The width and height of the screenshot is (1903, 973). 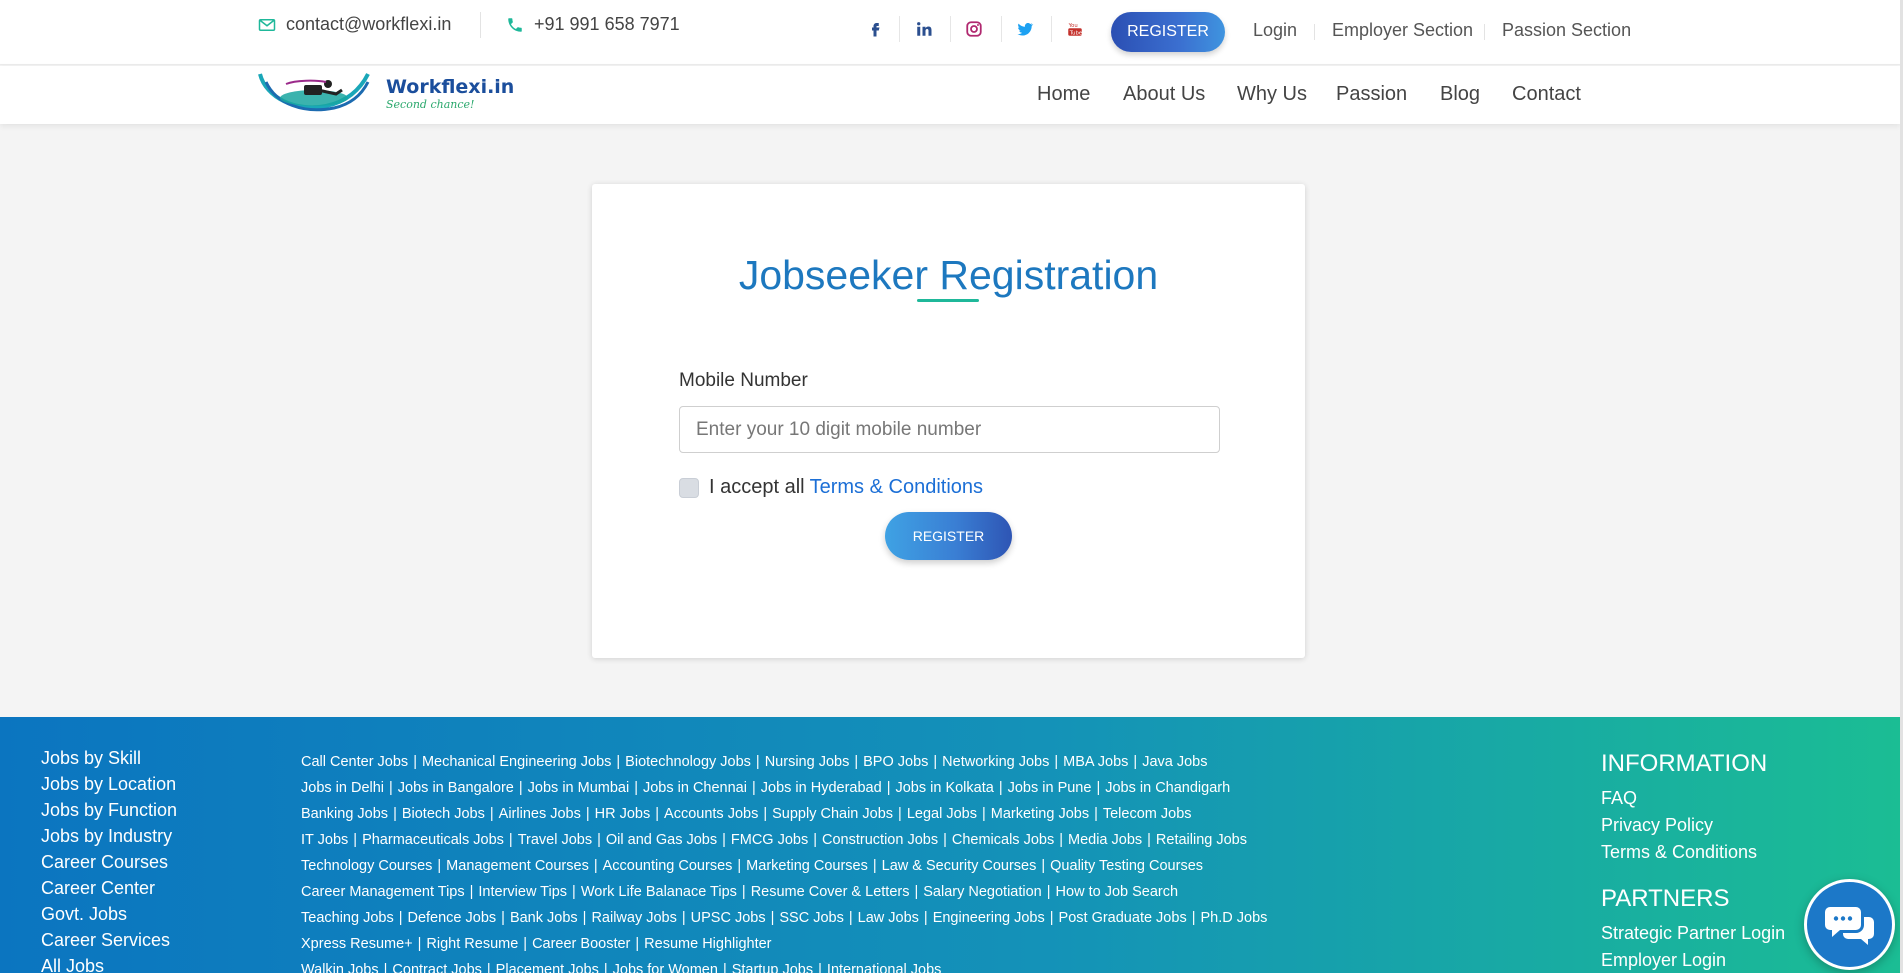 I want to click on footer-job-link: Right Resume, so click(x=472, y=944).